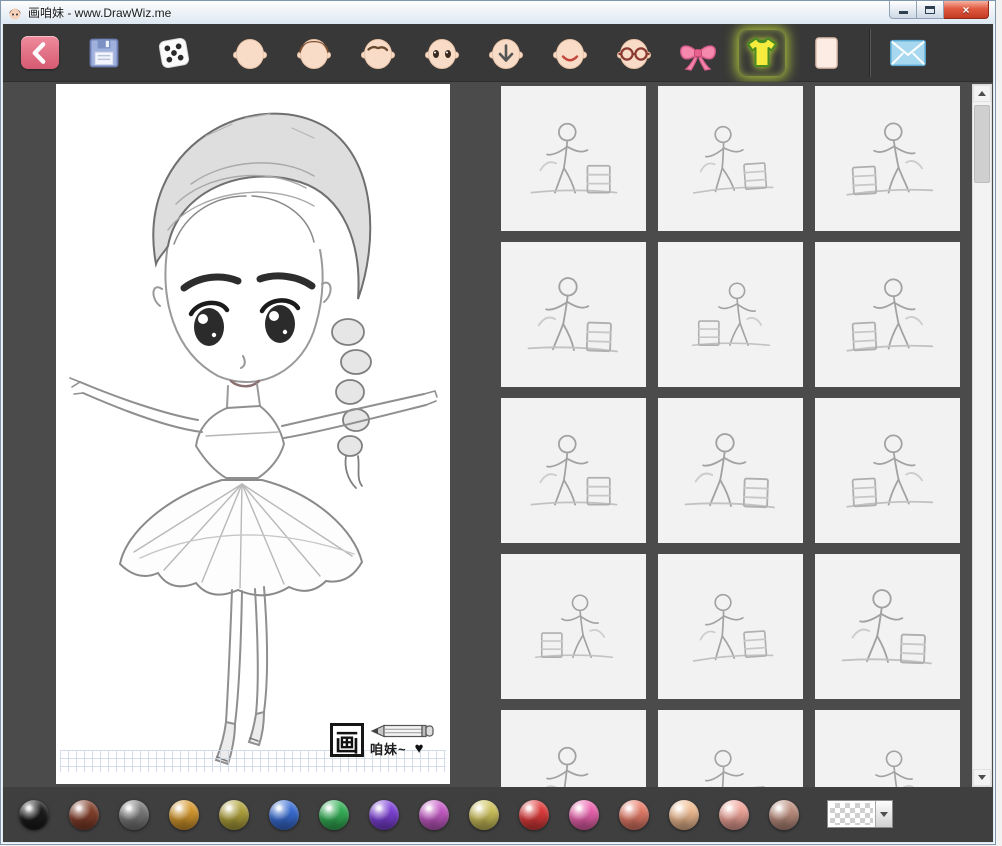 The width and height of the screenshot is (1002, 846). Describe the element at coordinates (966, 10) in the screenshot. I see `close-button: ×` at that location.